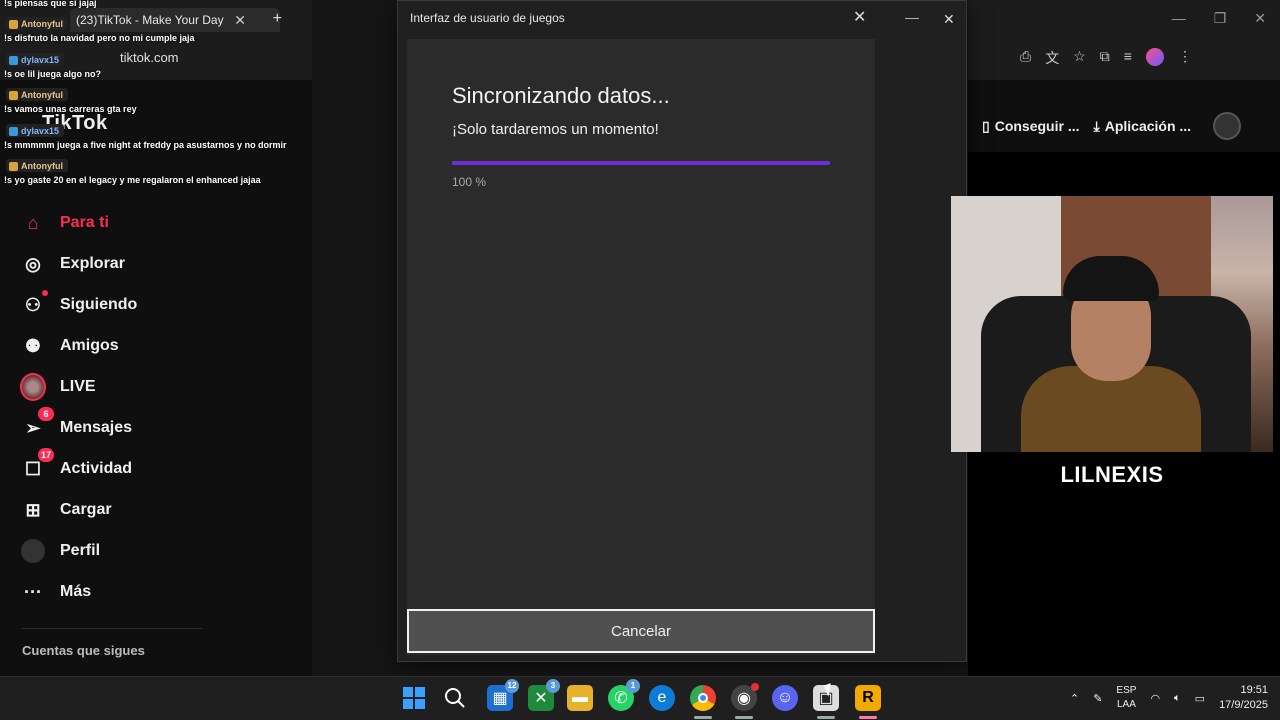 Image resolution: width=1280 pixels, height=720 pixels. Describe the element at coordinates (45, 293) in the screenshot. I see `notification-dot` at that location.